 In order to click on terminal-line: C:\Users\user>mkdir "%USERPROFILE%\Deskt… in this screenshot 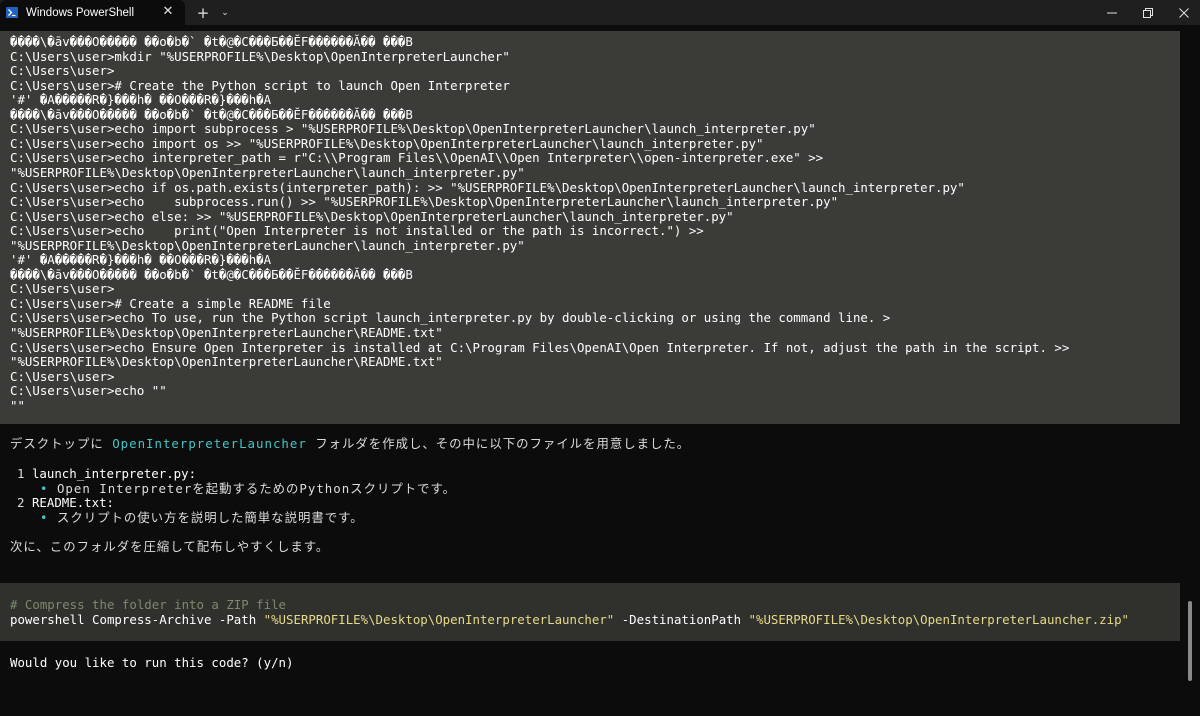, I will do `click(260, 56)`.